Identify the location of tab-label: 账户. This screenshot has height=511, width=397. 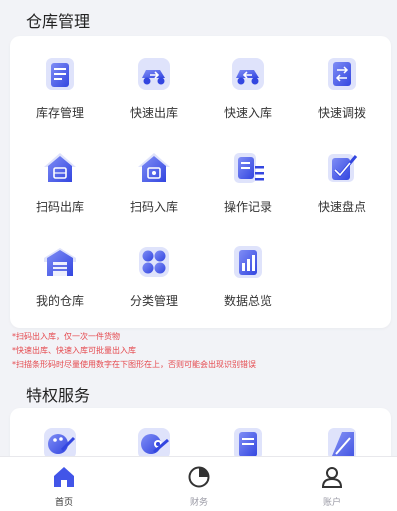
(331, 503).